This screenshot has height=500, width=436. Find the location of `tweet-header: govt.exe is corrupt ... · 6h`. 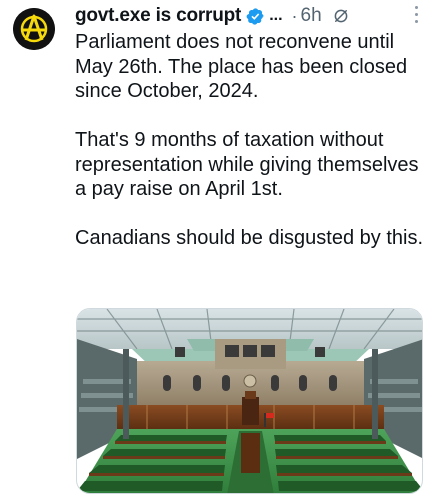

tweet-header: govt.exe is corrupt ... · 6h is located at coordinates (250, 16).